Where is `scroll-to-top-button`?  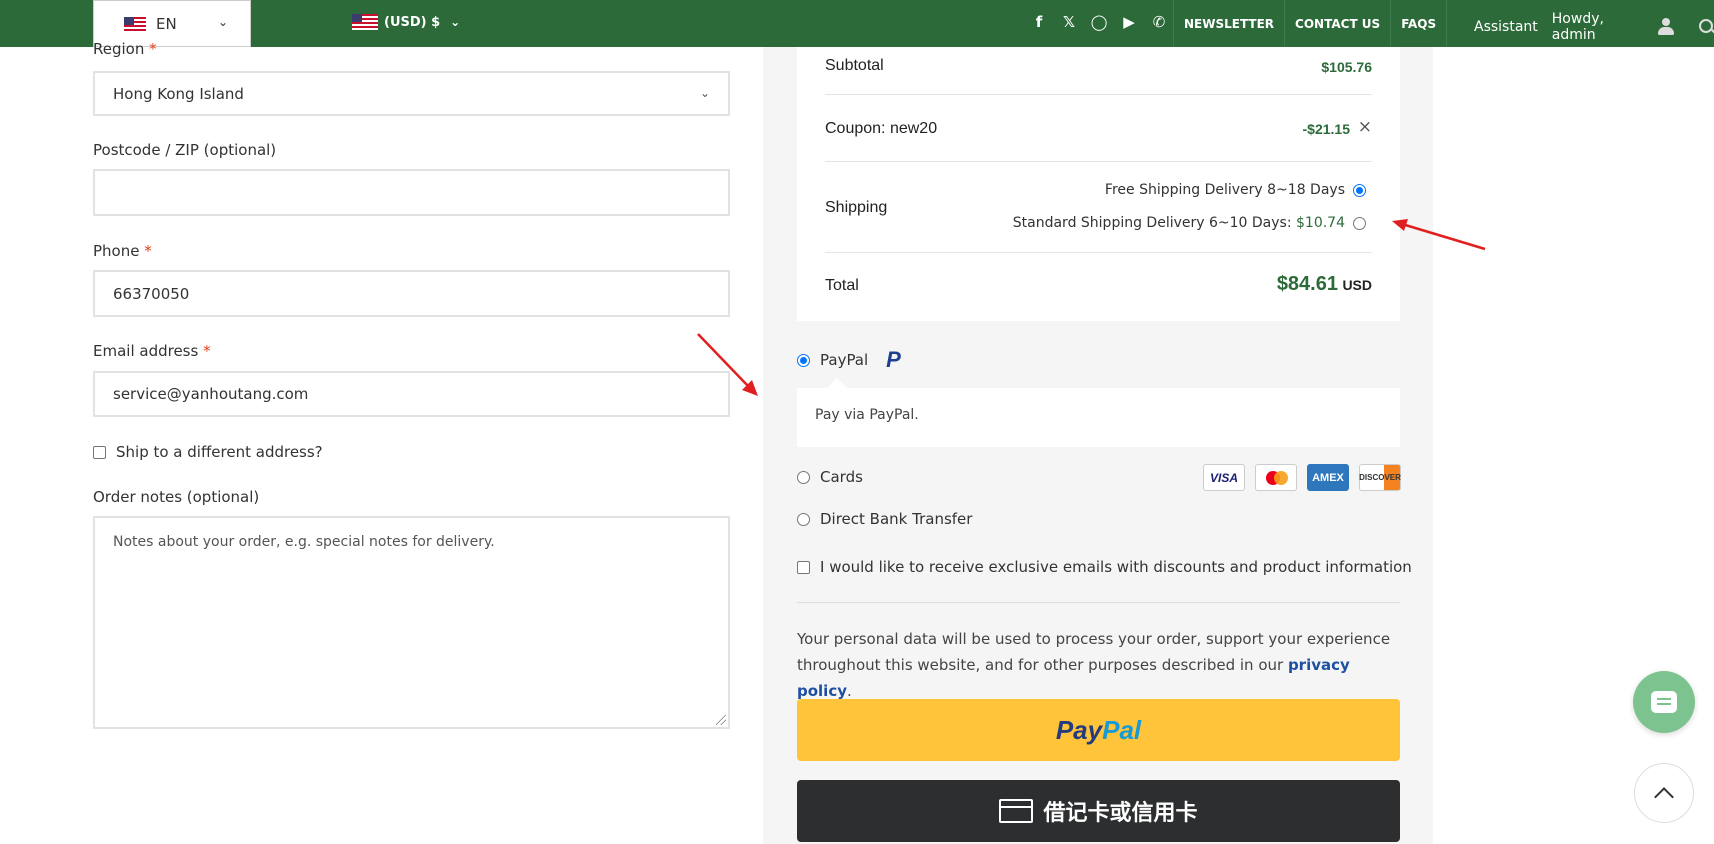
scroll-to-top-button is located at coordinates (1664, 793).